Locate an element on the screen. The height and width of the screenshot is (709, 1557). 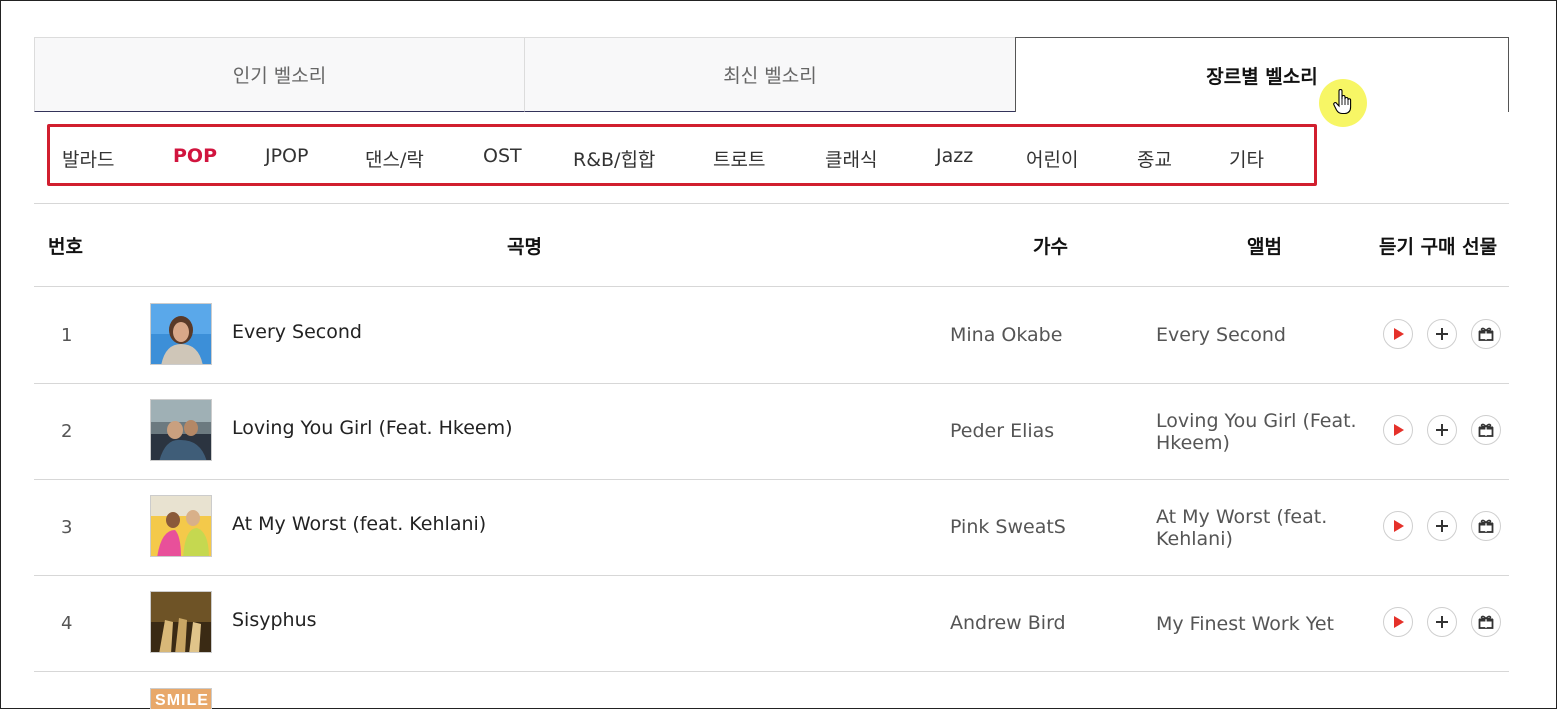
tab-latest-ringtones: 최신 벨소리 is located at coordinates (770, 74).